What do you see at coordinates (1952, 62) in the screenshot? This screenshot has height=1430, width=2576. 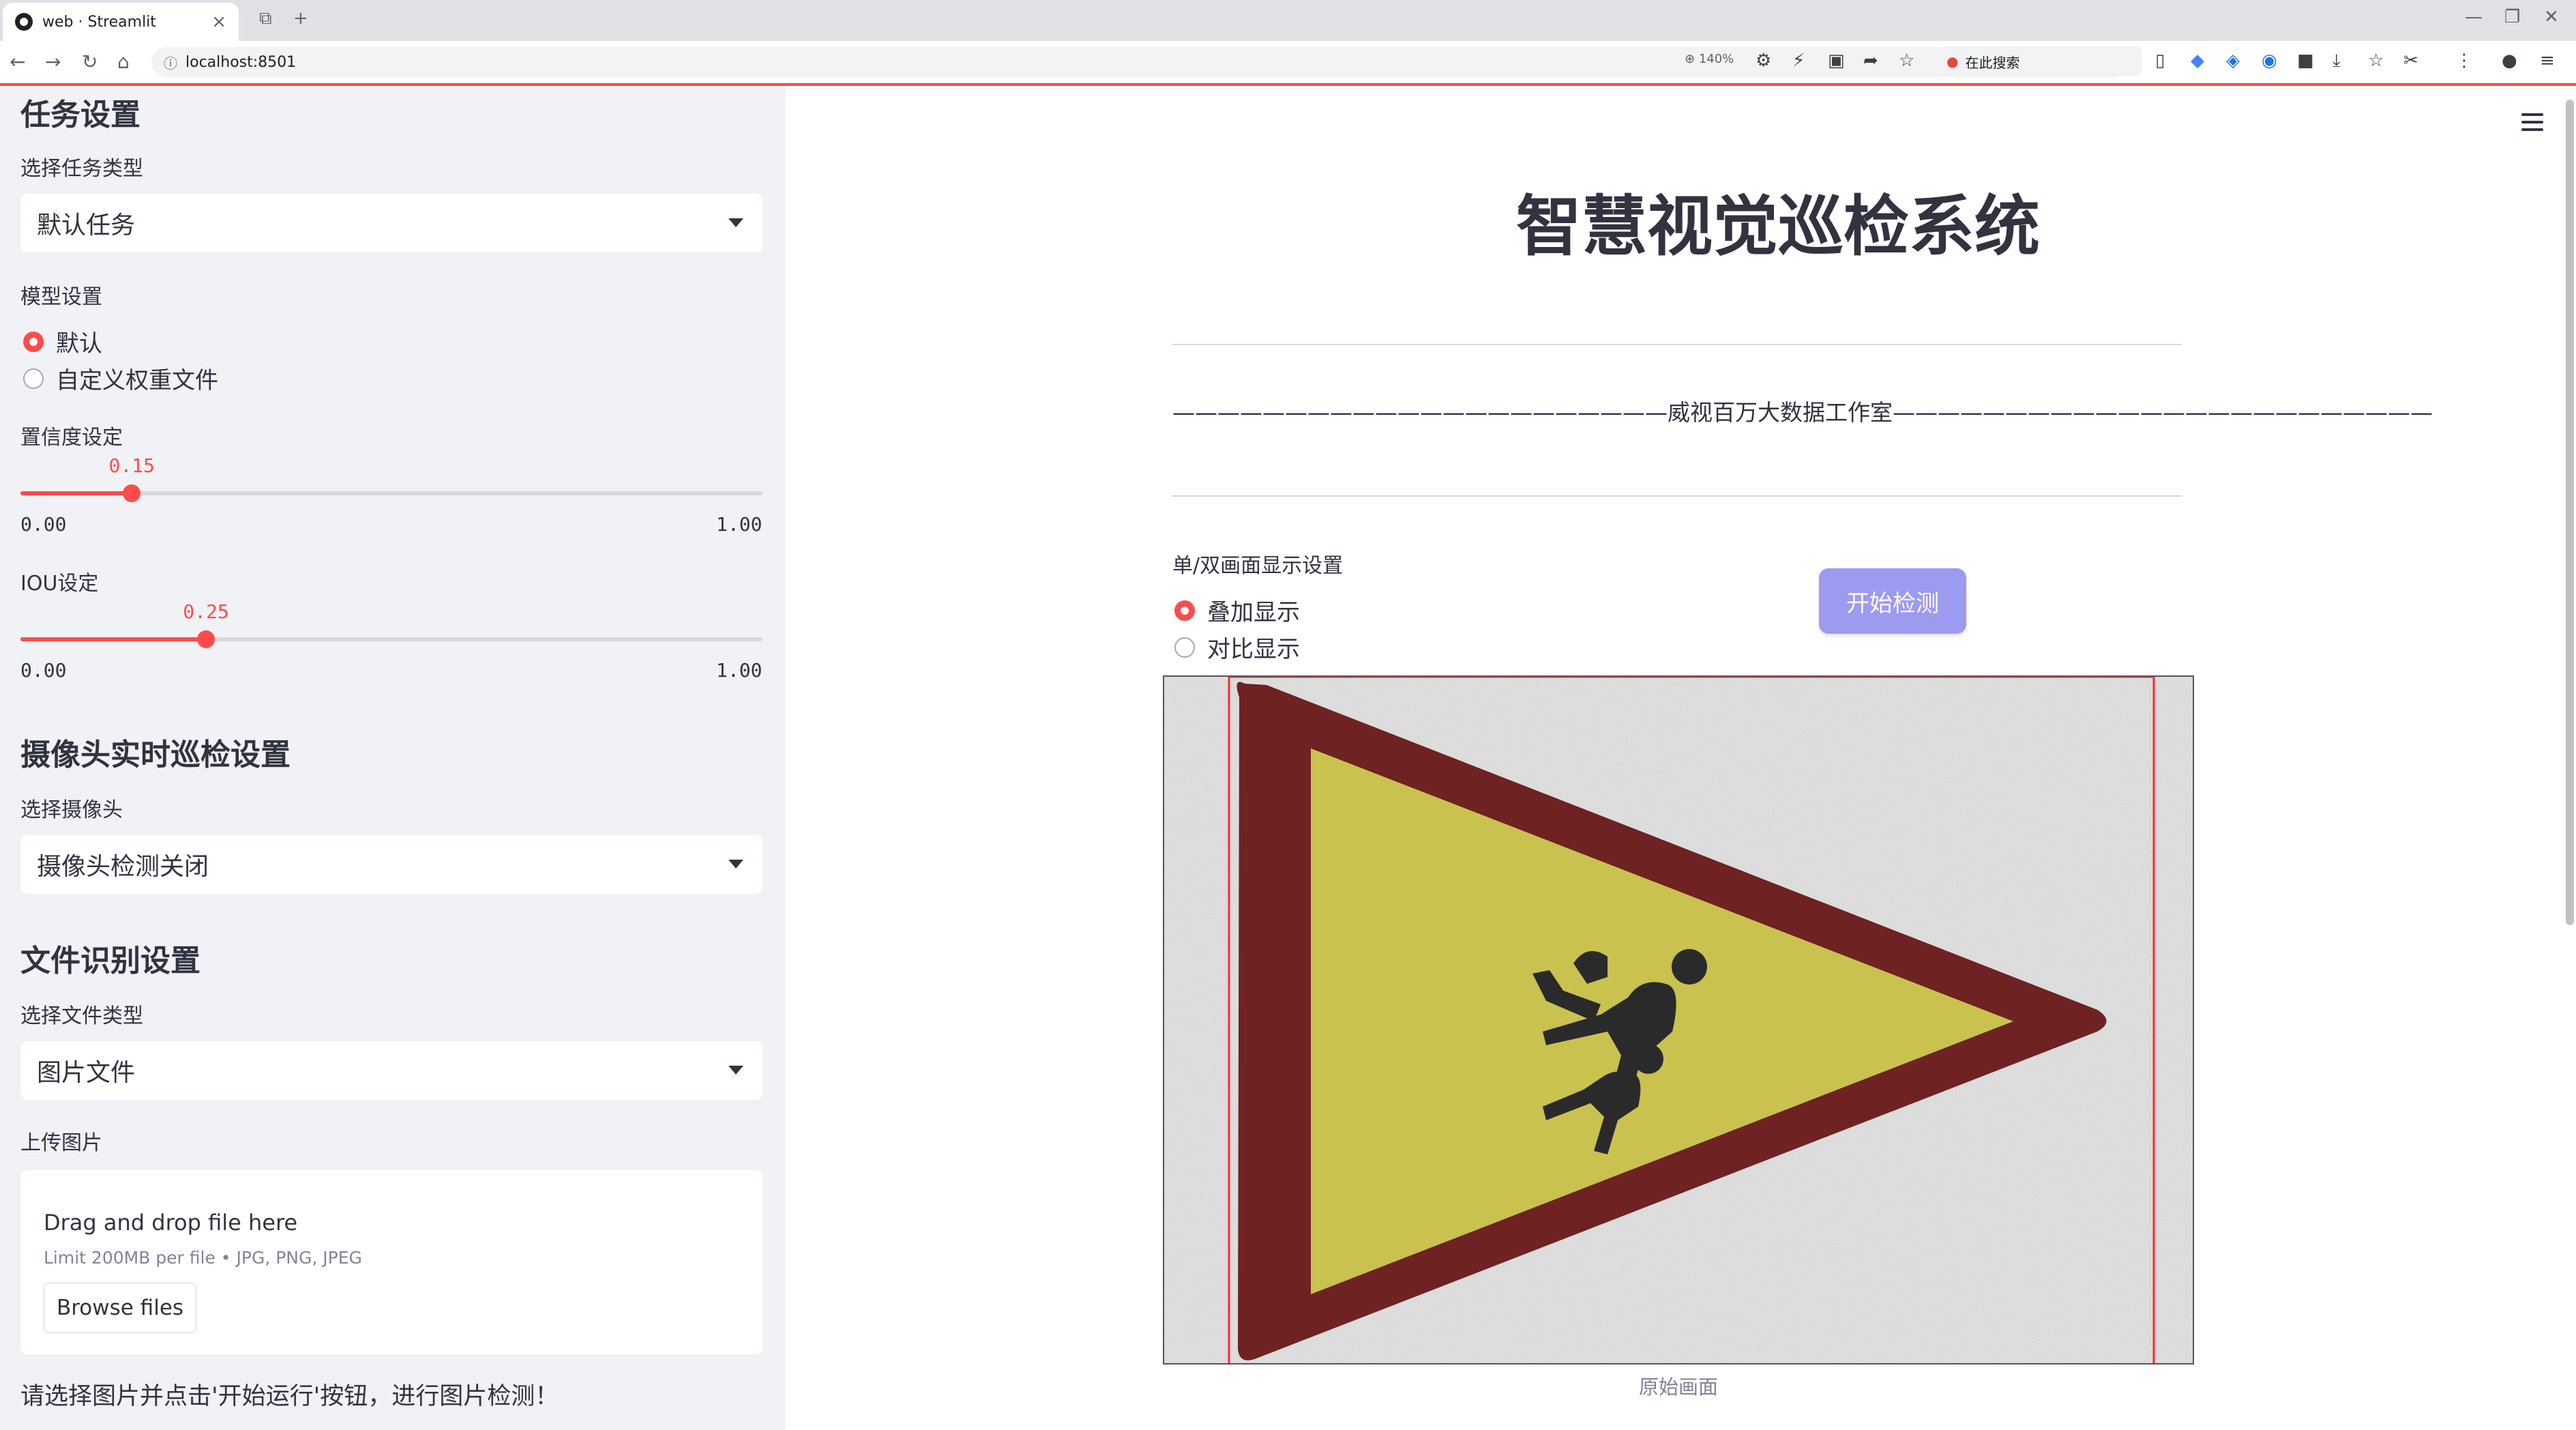 I see `search-engine-icon: ●` at bounding box center [1952, 62].